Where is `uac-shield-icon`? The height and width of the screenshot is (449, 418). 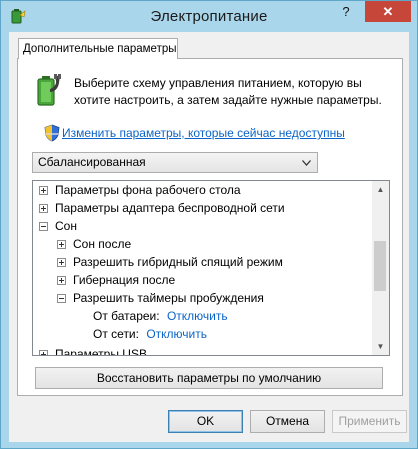
uac-shield-icon is located at coordinates (52, 133).